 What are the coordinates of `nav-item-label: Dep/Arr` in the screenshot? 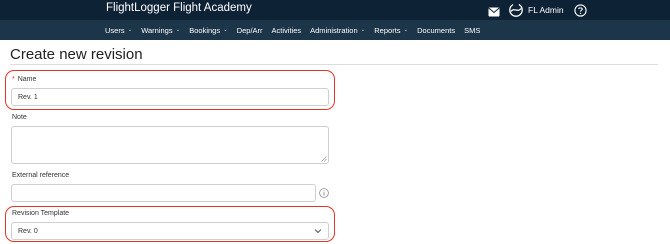 It's located at (249, 30).